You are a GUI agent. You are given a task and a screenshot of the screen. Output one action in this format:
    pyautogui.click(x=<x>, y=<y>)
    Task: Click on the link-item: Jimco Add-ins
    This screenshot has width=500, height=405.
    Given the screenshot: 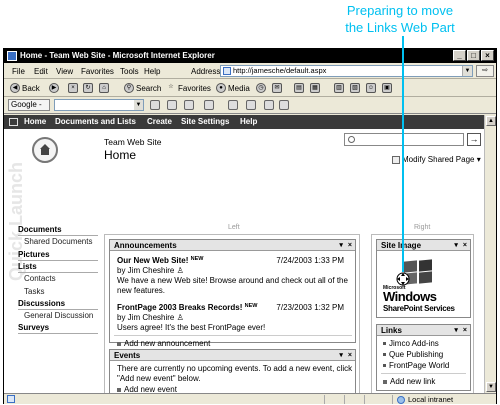 What is the action you would take?
    pyautogui.click(x=411, y=343)
    